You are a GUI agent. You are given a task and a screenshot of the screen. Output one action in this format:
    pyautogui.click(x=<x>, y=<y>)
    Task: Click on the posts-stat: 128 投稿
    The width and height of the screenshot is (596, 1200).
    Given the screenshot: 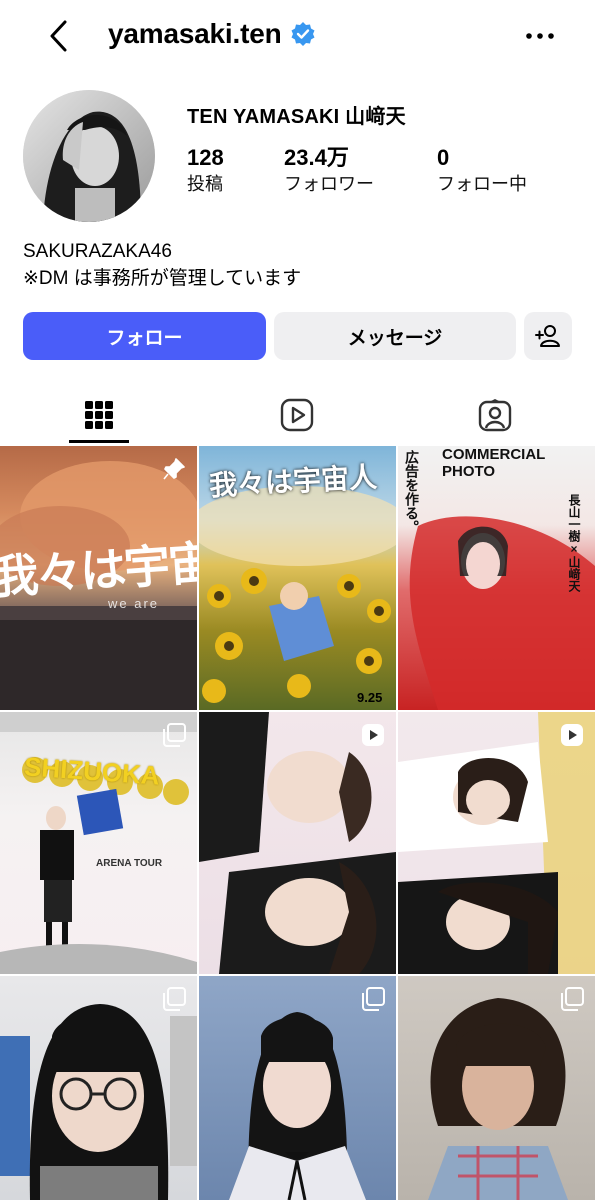 What is the action you would take?
    pyautogui.click(x=205, y=170)
    